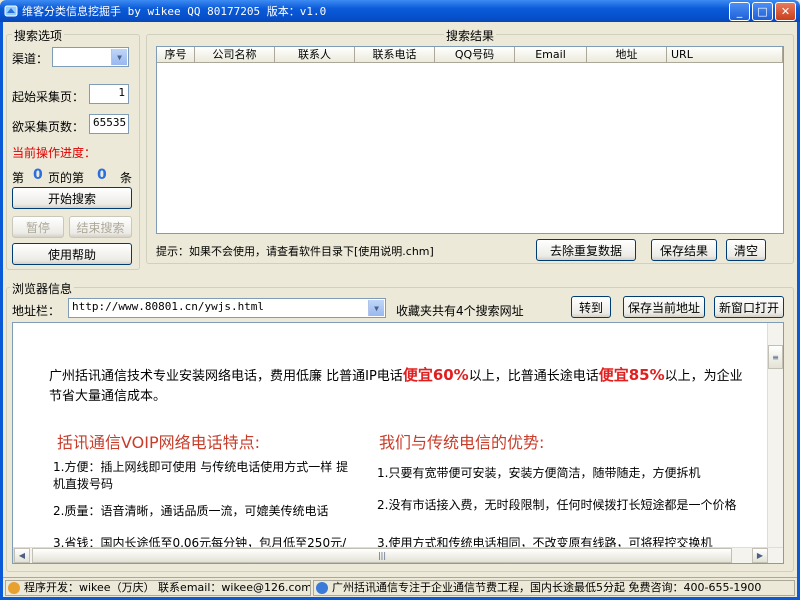  What do you see at coordinates (315, 55) in the screenshot?
I see `column-header: 联系人` at bounding box center [315, 55].